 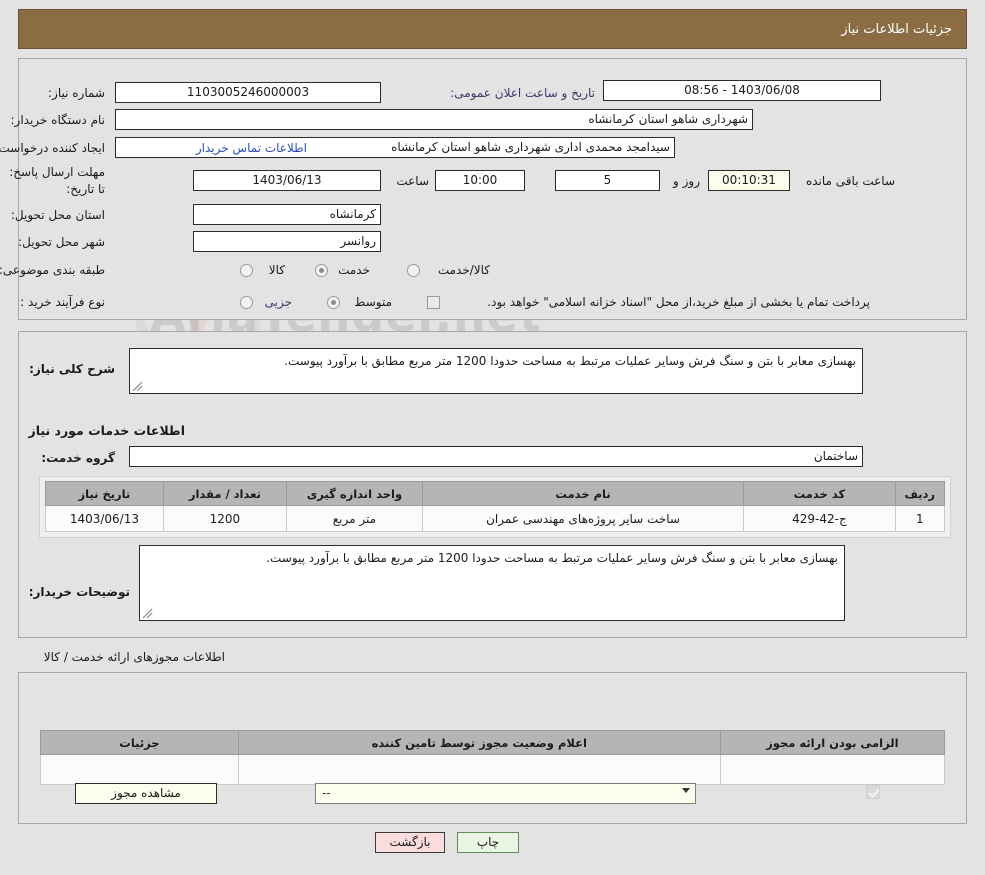 What do you see at coordinates (276, 270) in the screenshot?
I see `radio-category-goods-label: کالا` at bounding box center [276, 270].